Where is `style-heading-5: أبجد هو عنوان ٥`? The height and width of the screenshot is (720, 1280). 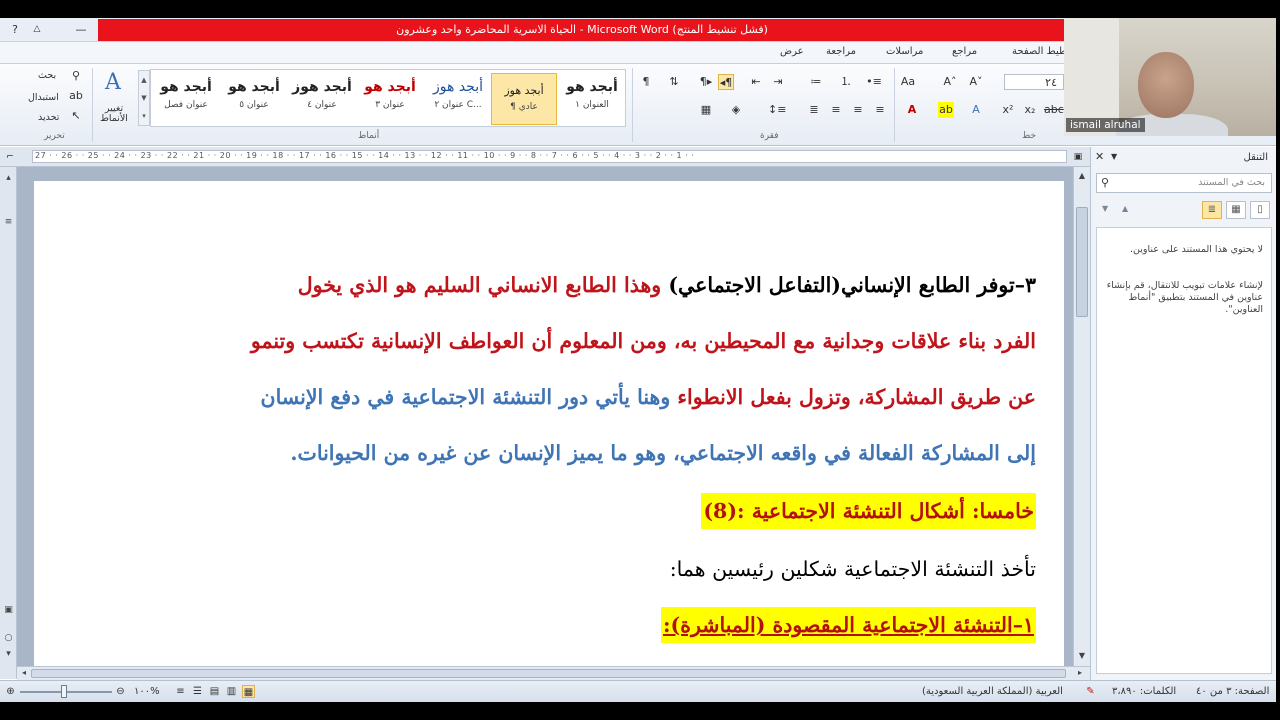
style-heading-5: أبجد هو عنوان ٥ is located at coordinates (254, 99).